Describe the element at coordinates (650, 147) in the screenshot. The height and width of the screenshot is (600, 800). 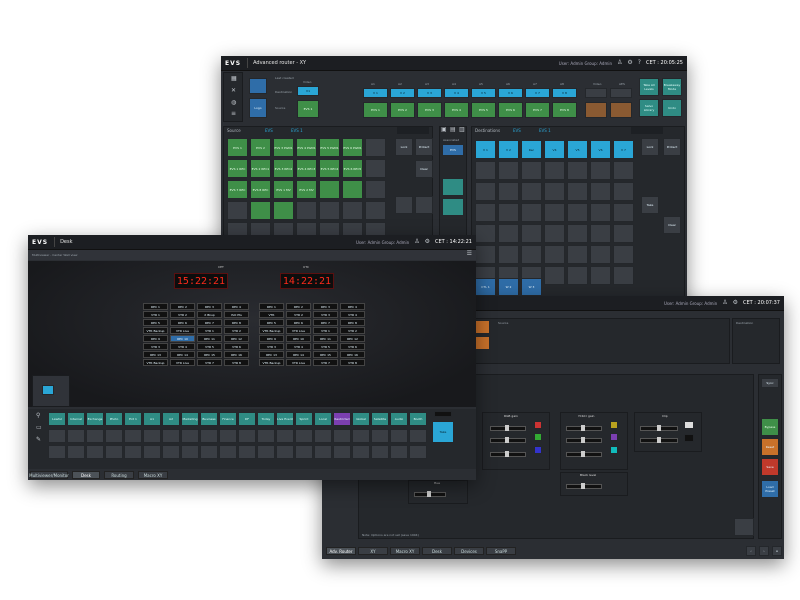
I see `dst-lock-button: Lock` at that location.